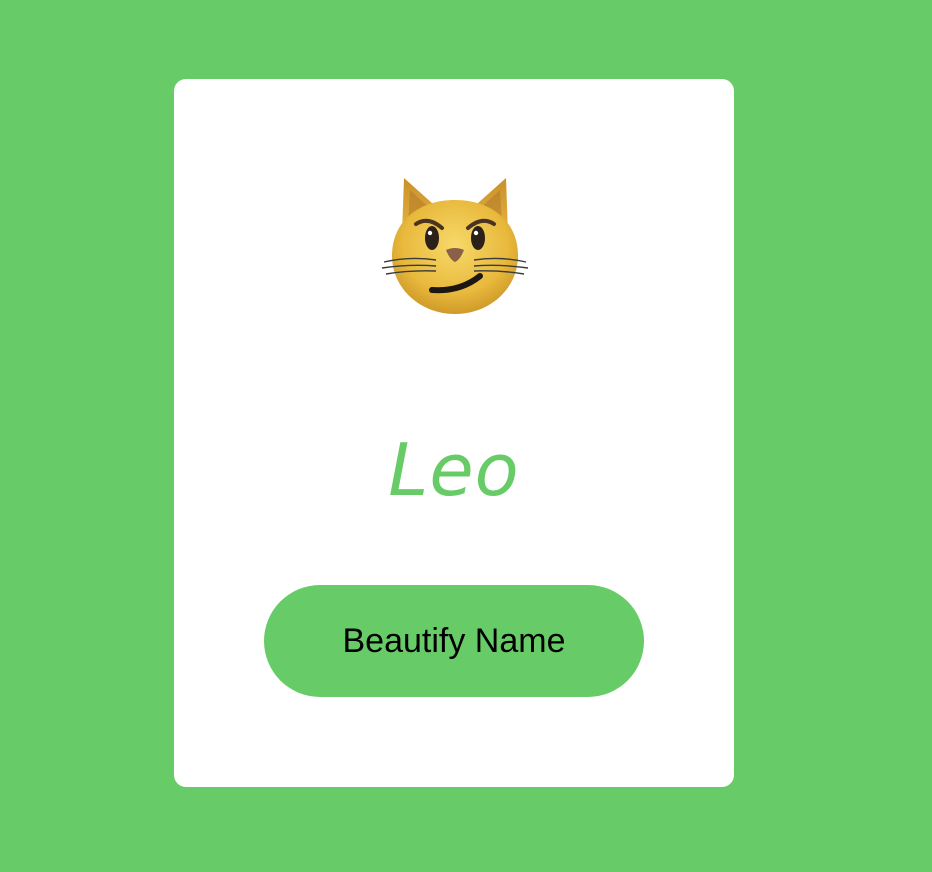 The width and height of the screenshot is (932, 872). What do you see at coordinates (455, 246) in the screenshot?
I see `smirking-cat-icon` at bounding box center [455, 246].